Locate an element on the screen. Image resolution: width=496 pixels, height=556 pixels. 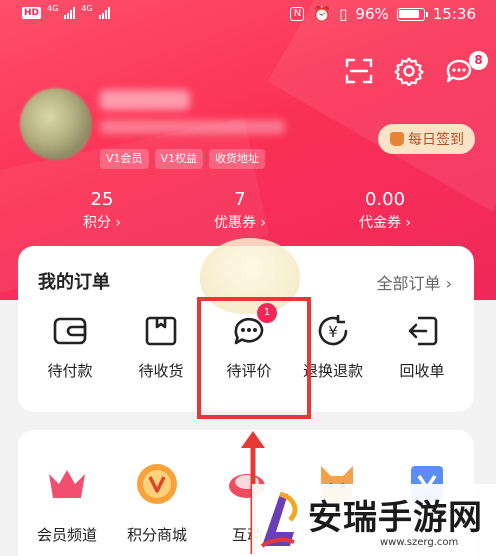
points-icon is located at coordinates (157, 484).